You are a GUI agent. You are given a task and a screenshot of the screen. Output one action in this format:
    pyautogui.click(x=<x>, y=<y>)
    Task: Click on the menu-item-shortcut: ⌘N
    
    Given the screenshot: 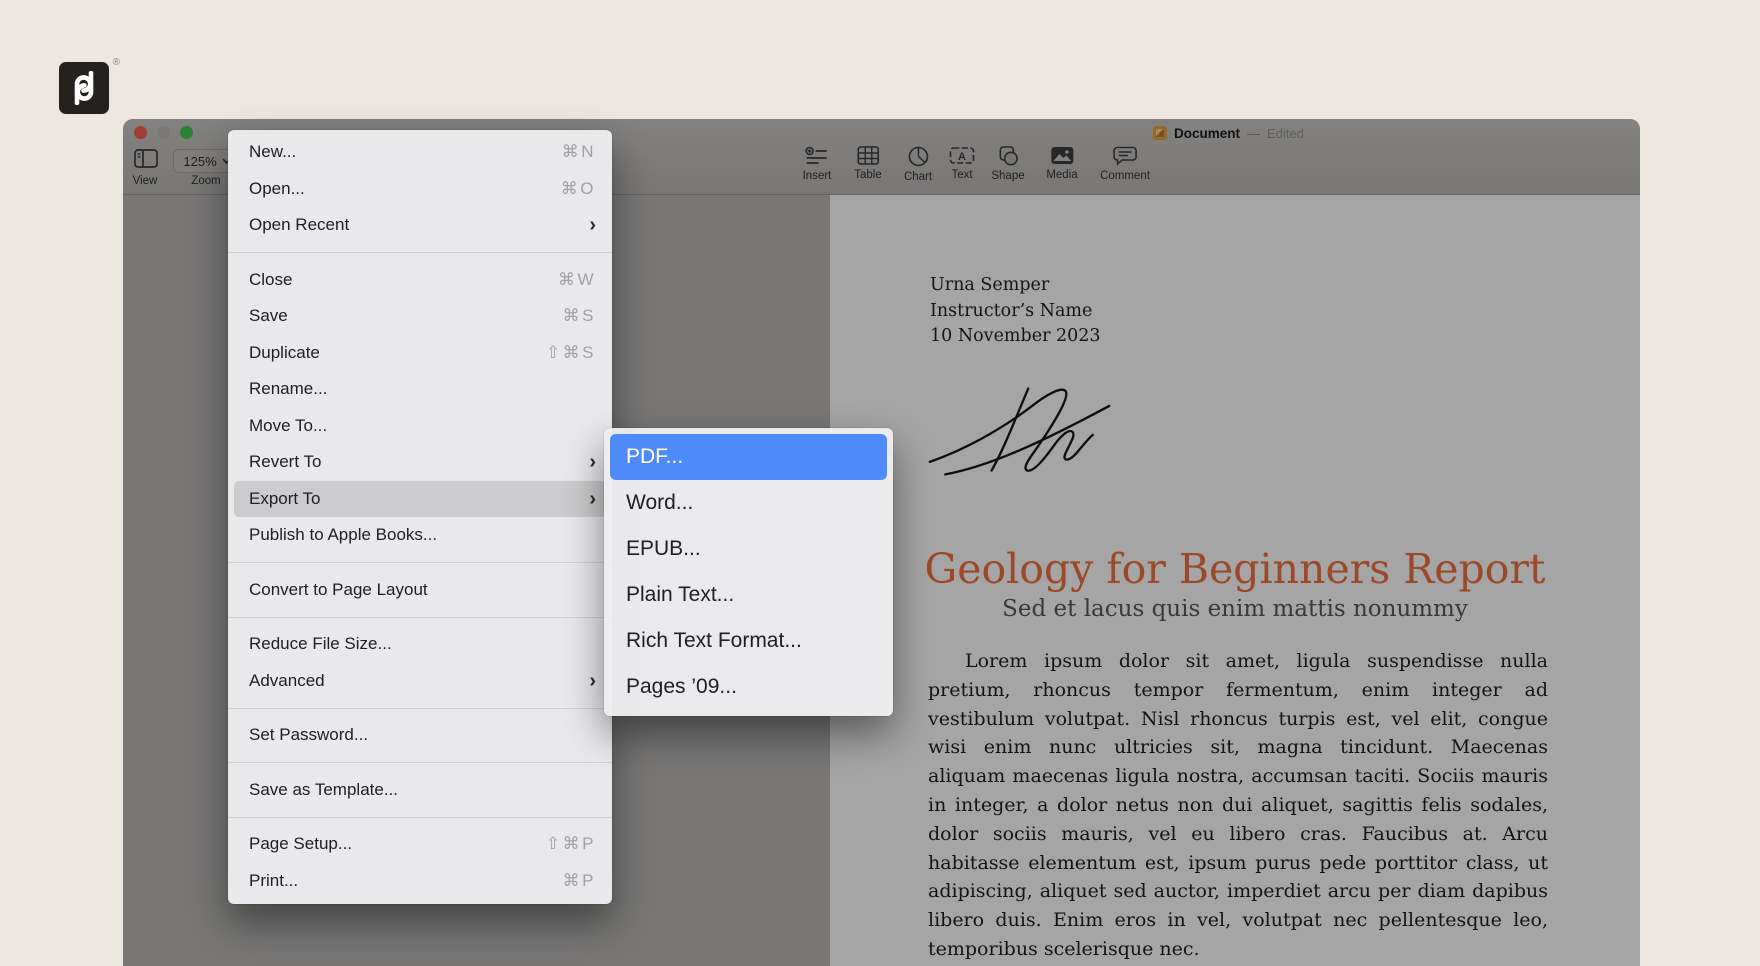 What is the action you would take?
    pyautogui.click(x=578, y=152)
    